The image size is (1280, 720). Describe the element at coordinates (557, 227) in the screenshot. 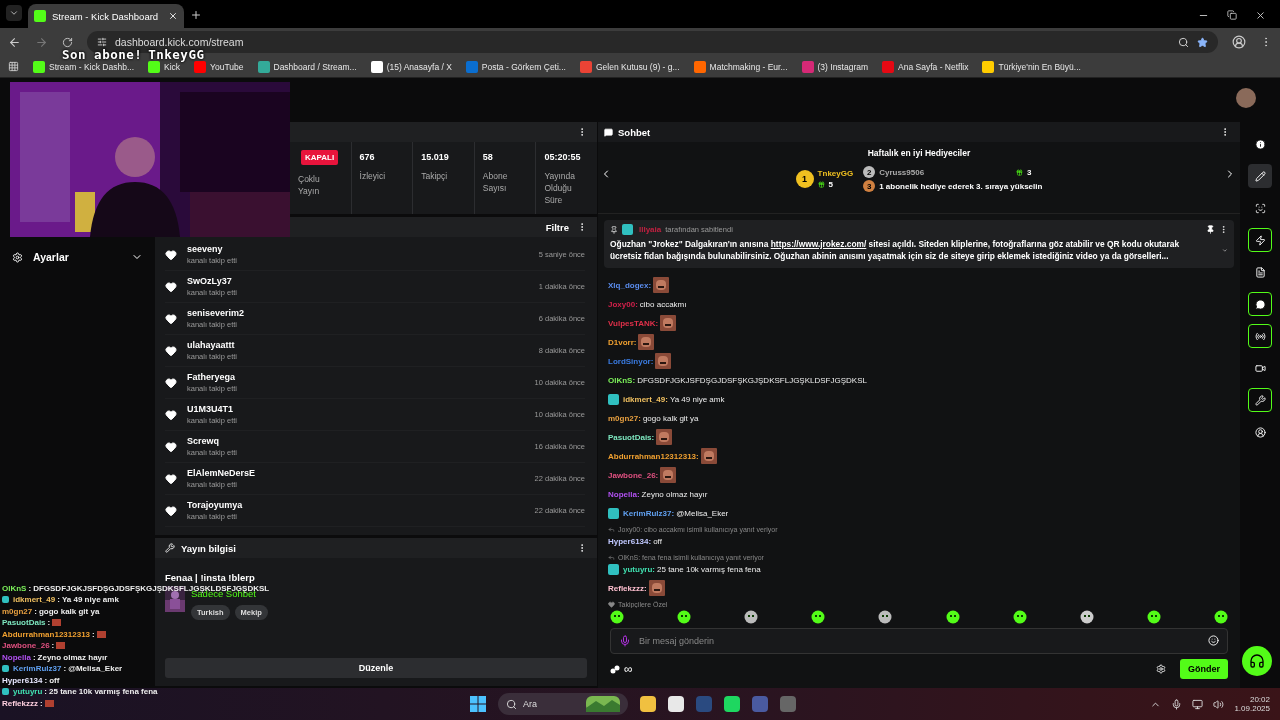

I see `filter-button: Filtre` at that location.